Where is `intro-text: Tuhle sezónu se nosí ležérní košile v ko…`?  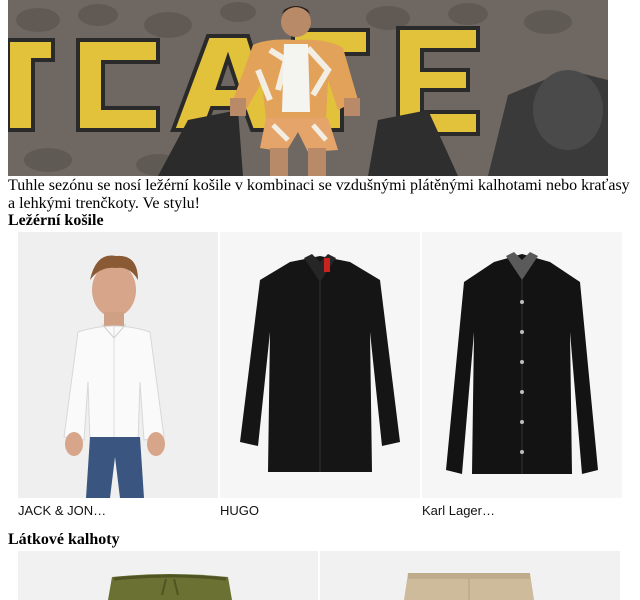
intro-text: Tuhle sezónu se nosí ležérní košile v ko… is located at coordinates (319, 194).